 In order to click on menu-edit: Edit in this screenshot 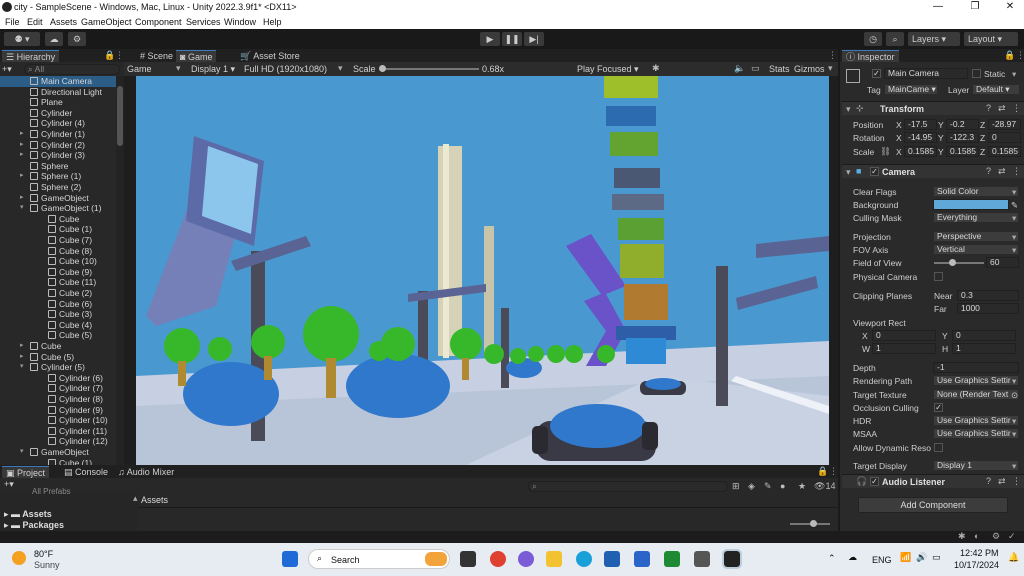, I will do `click(35, 22)`.